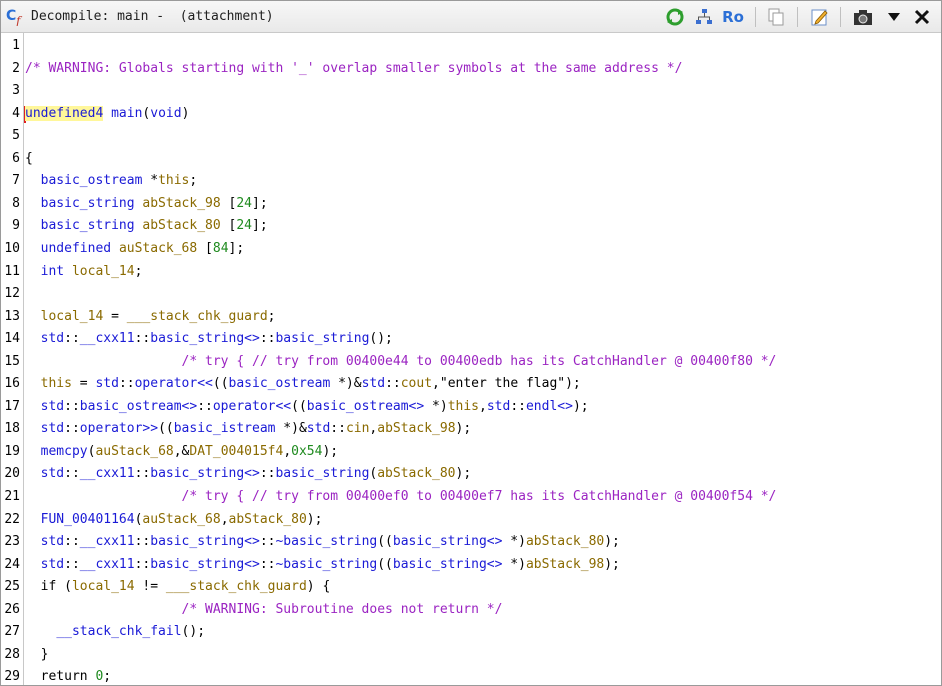 The height and width of the screenshot is (686, 942). I want to click on code-token: basic_ostream, so click(280, 383).